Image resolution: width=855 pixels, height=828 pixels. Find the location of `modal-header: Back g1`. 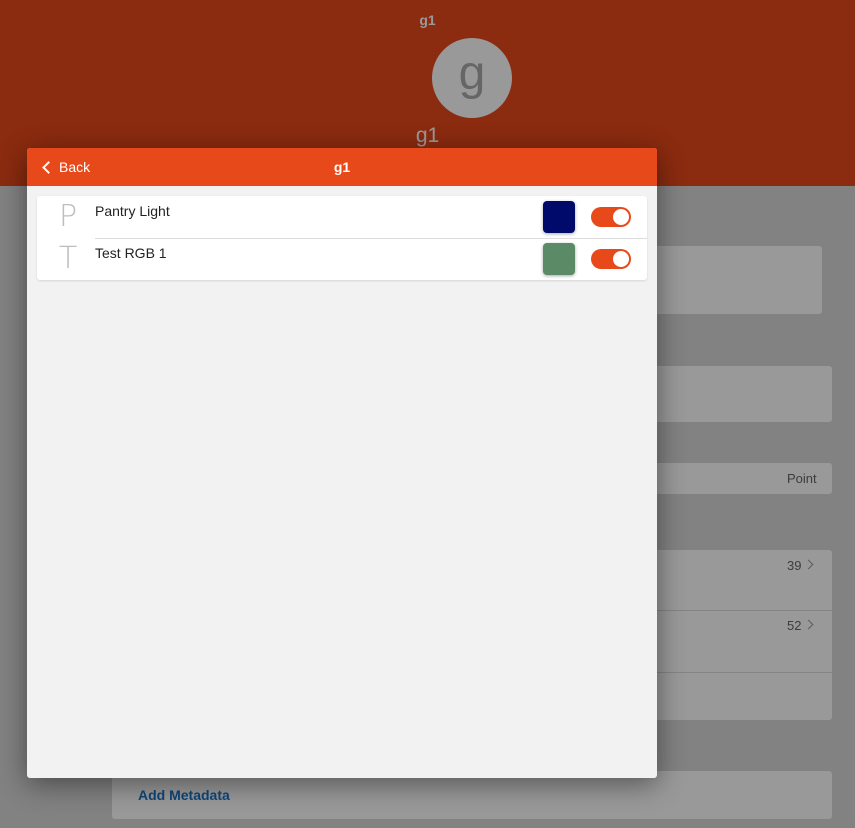

modal-header: Back g1 is located at coordinates (342, 167).